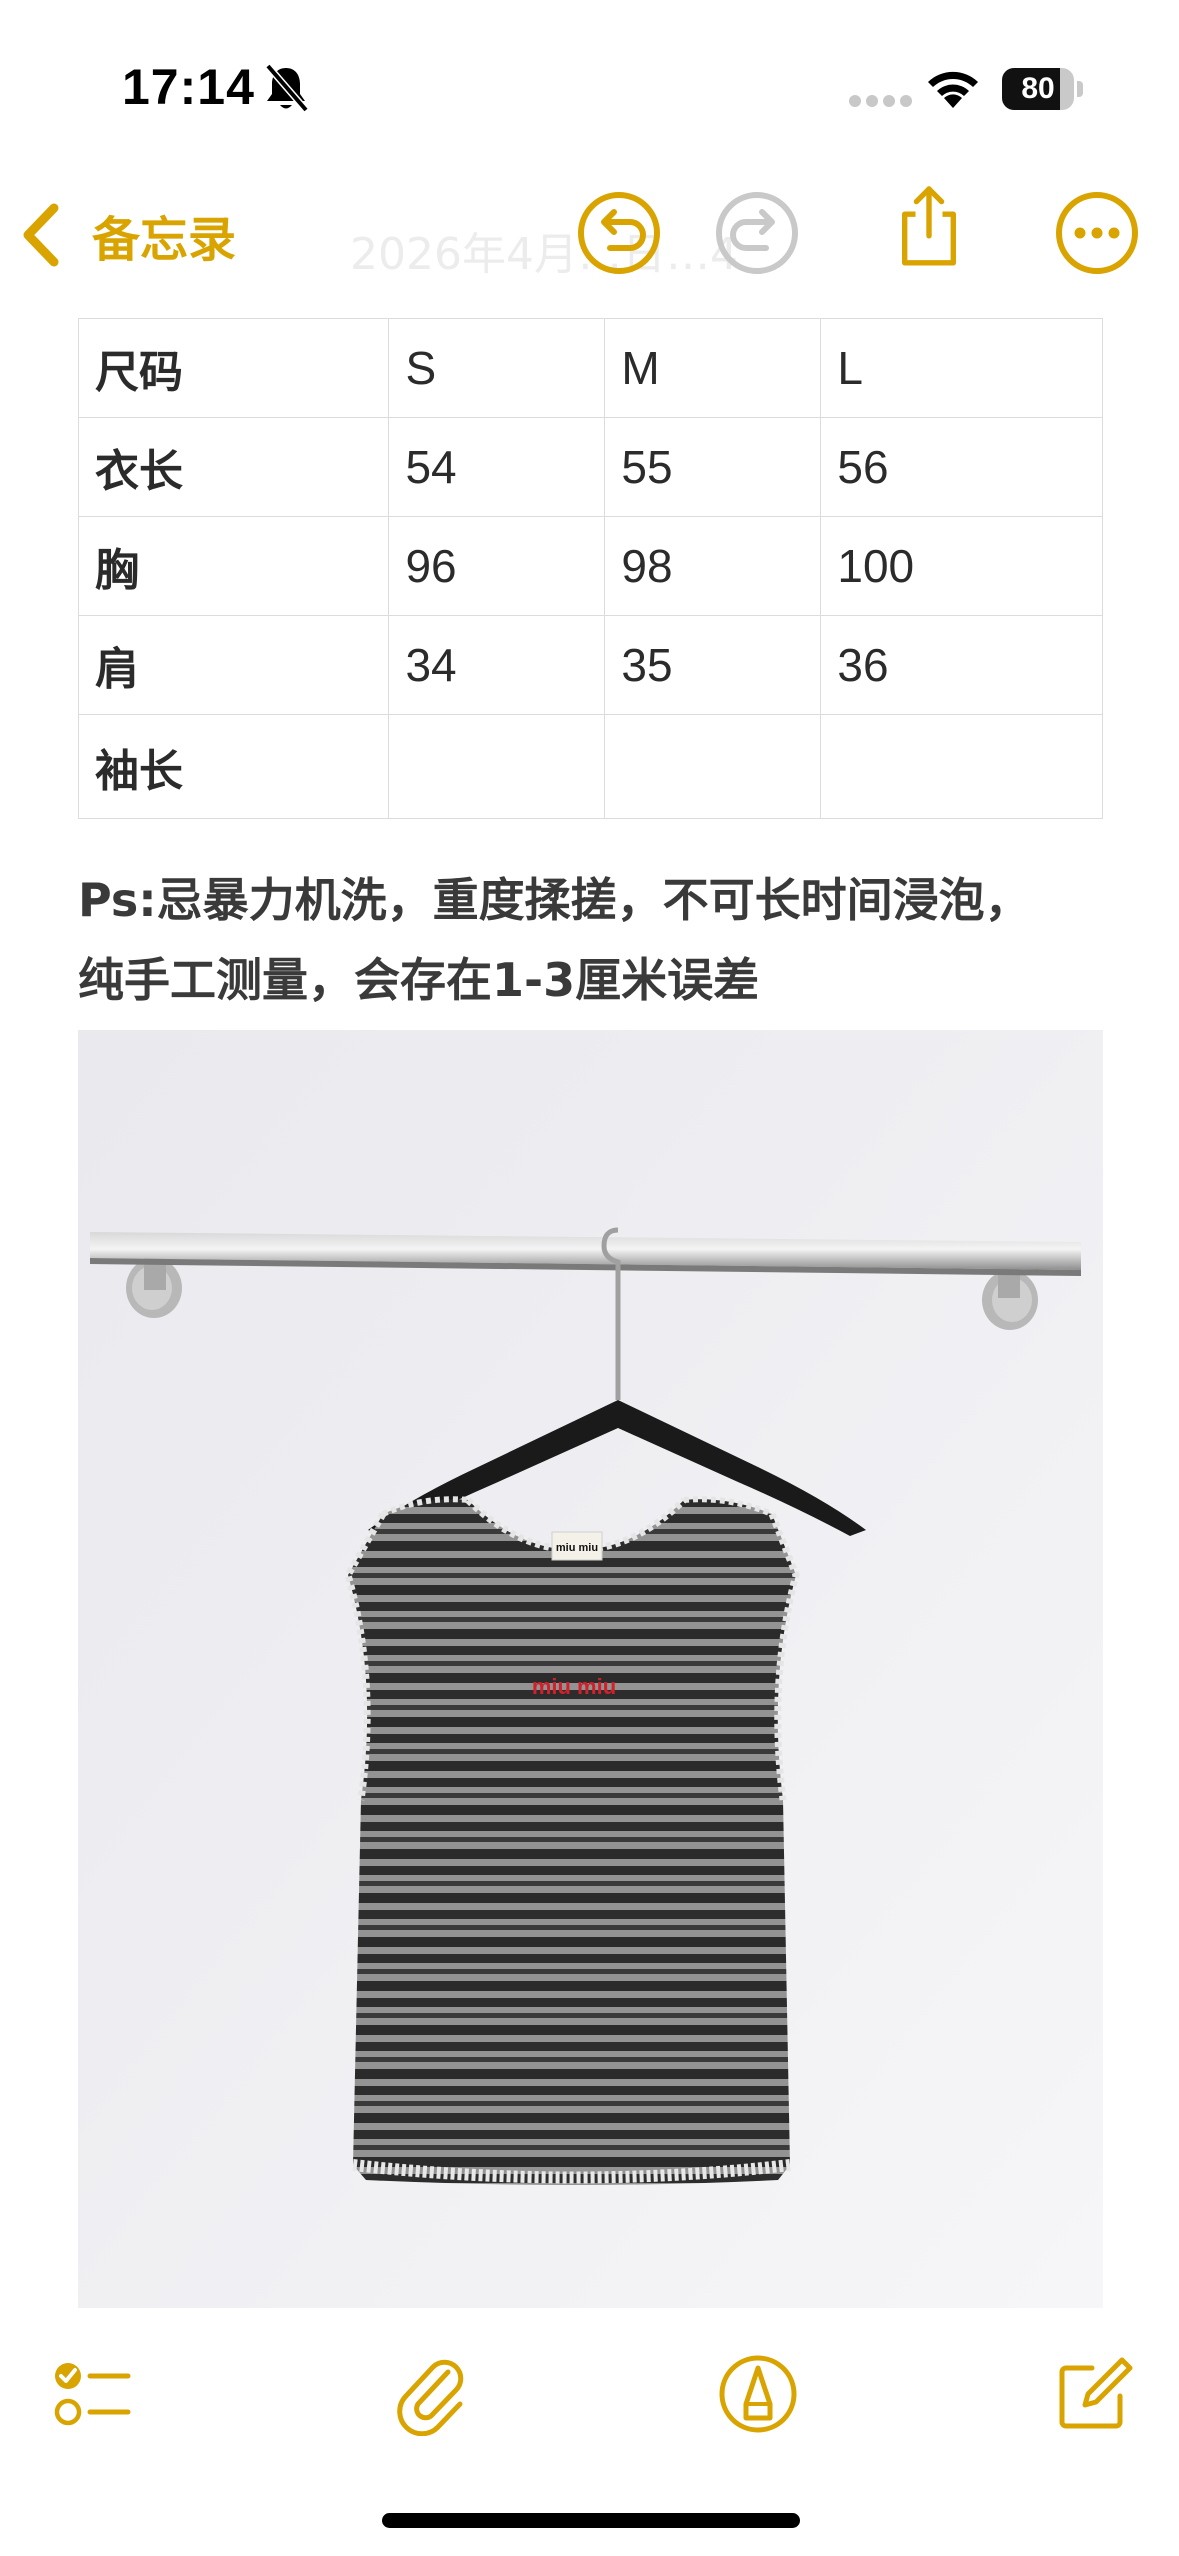 The image size is (1179, 2556). What do you see at coordinates (713, 368) in the screenshot?
I see `table-cell: M` at bounding box center [713, 368].